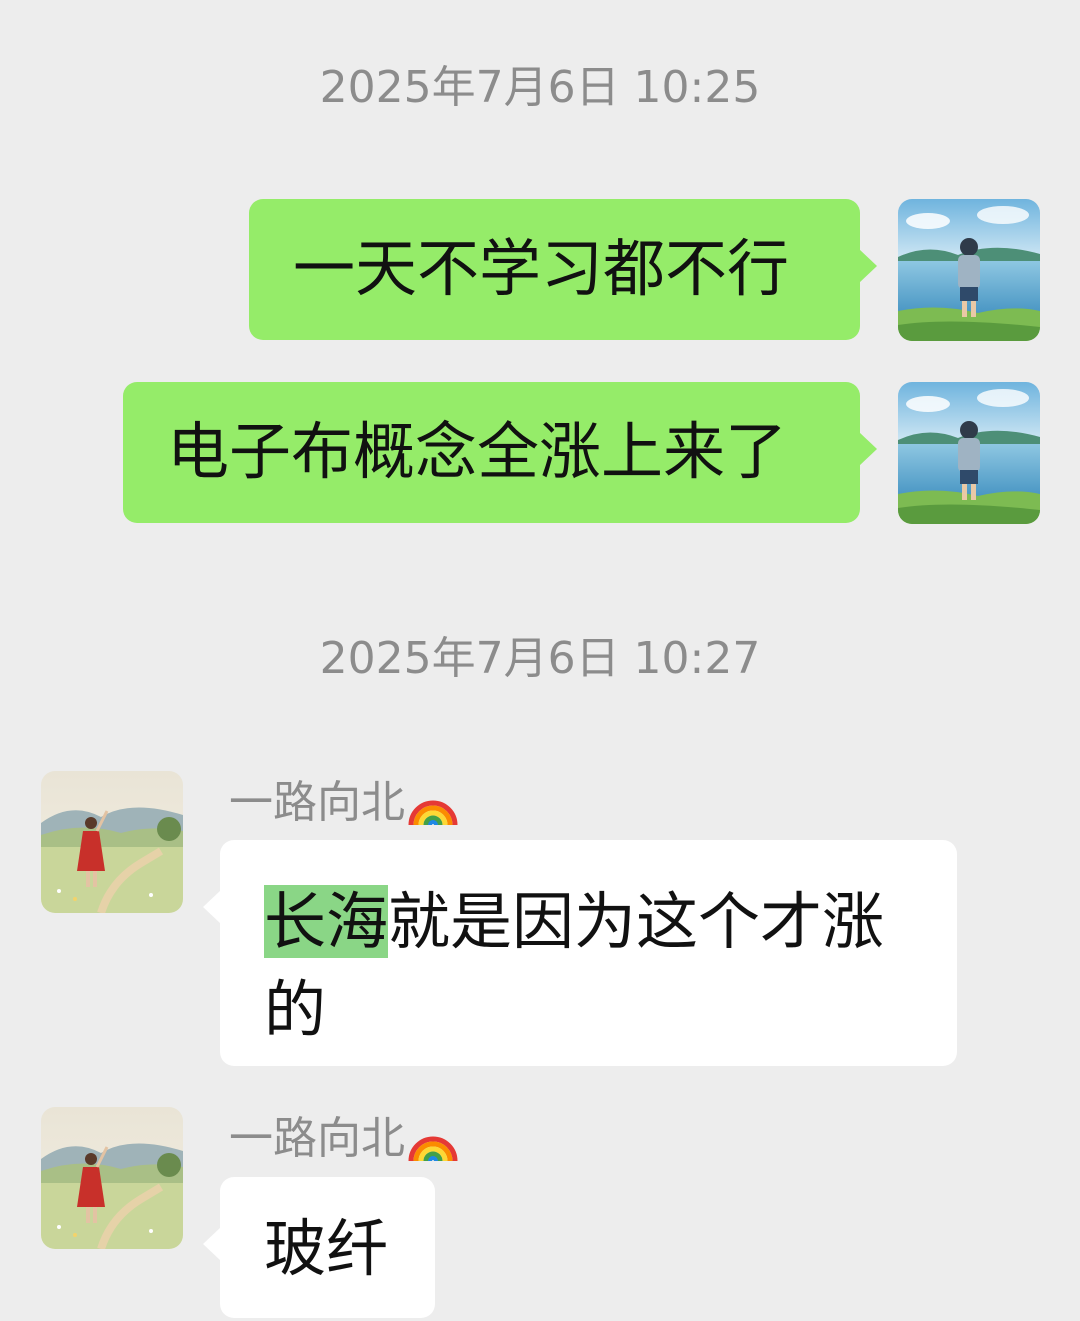 This screenshot has width=1080, height=1321. What do you see at coordinates (326, 1248) in the screenshot?
I see `message-text: 玻纤` at bounding box center [326, 1248].